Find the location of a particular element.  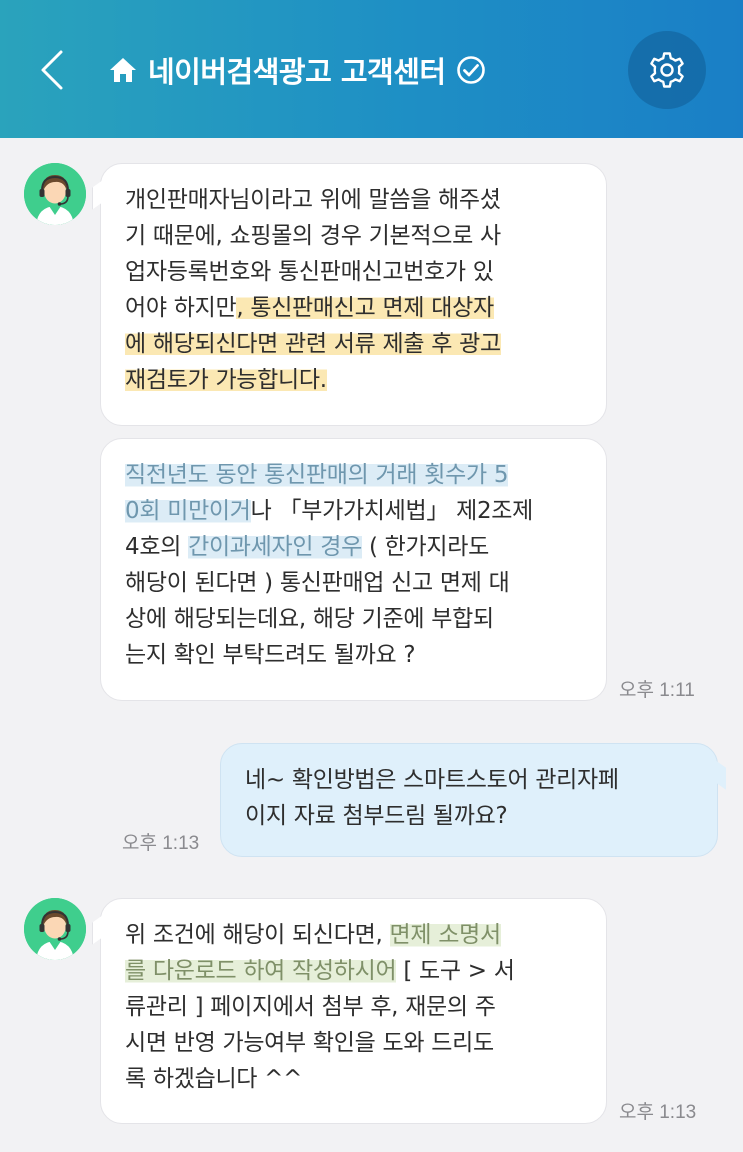

message-text-segment: 는지 확인 부탁드려도 될까요 ? is located at coordinates (270, 655).